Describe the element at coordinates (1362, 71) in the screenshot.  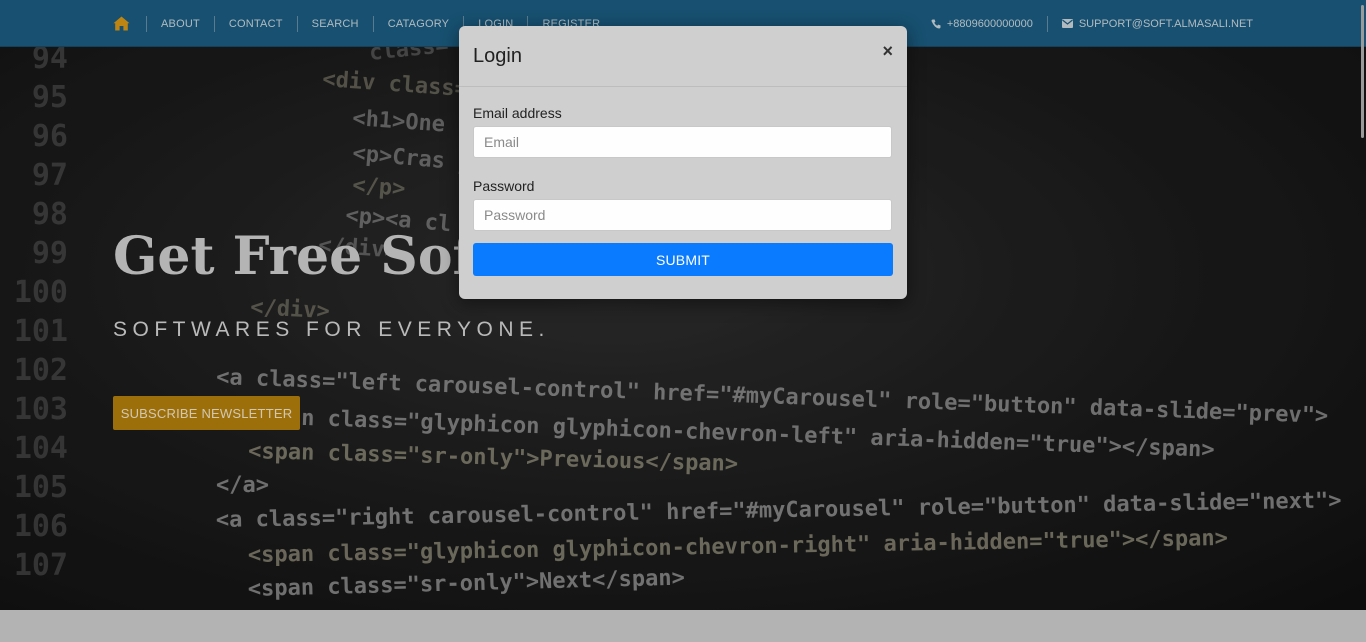
I see `page-scrollbar` at that location.